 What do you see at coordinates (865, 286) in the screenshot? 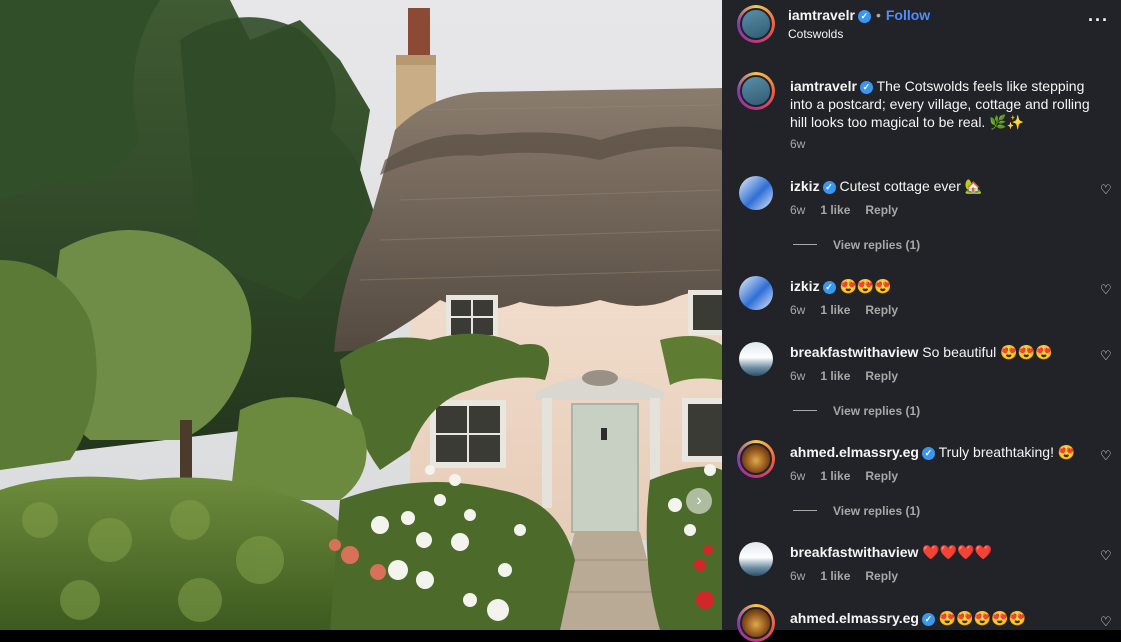
I see `comment-text: 😍😍😍` at bounding box center [865, 286].